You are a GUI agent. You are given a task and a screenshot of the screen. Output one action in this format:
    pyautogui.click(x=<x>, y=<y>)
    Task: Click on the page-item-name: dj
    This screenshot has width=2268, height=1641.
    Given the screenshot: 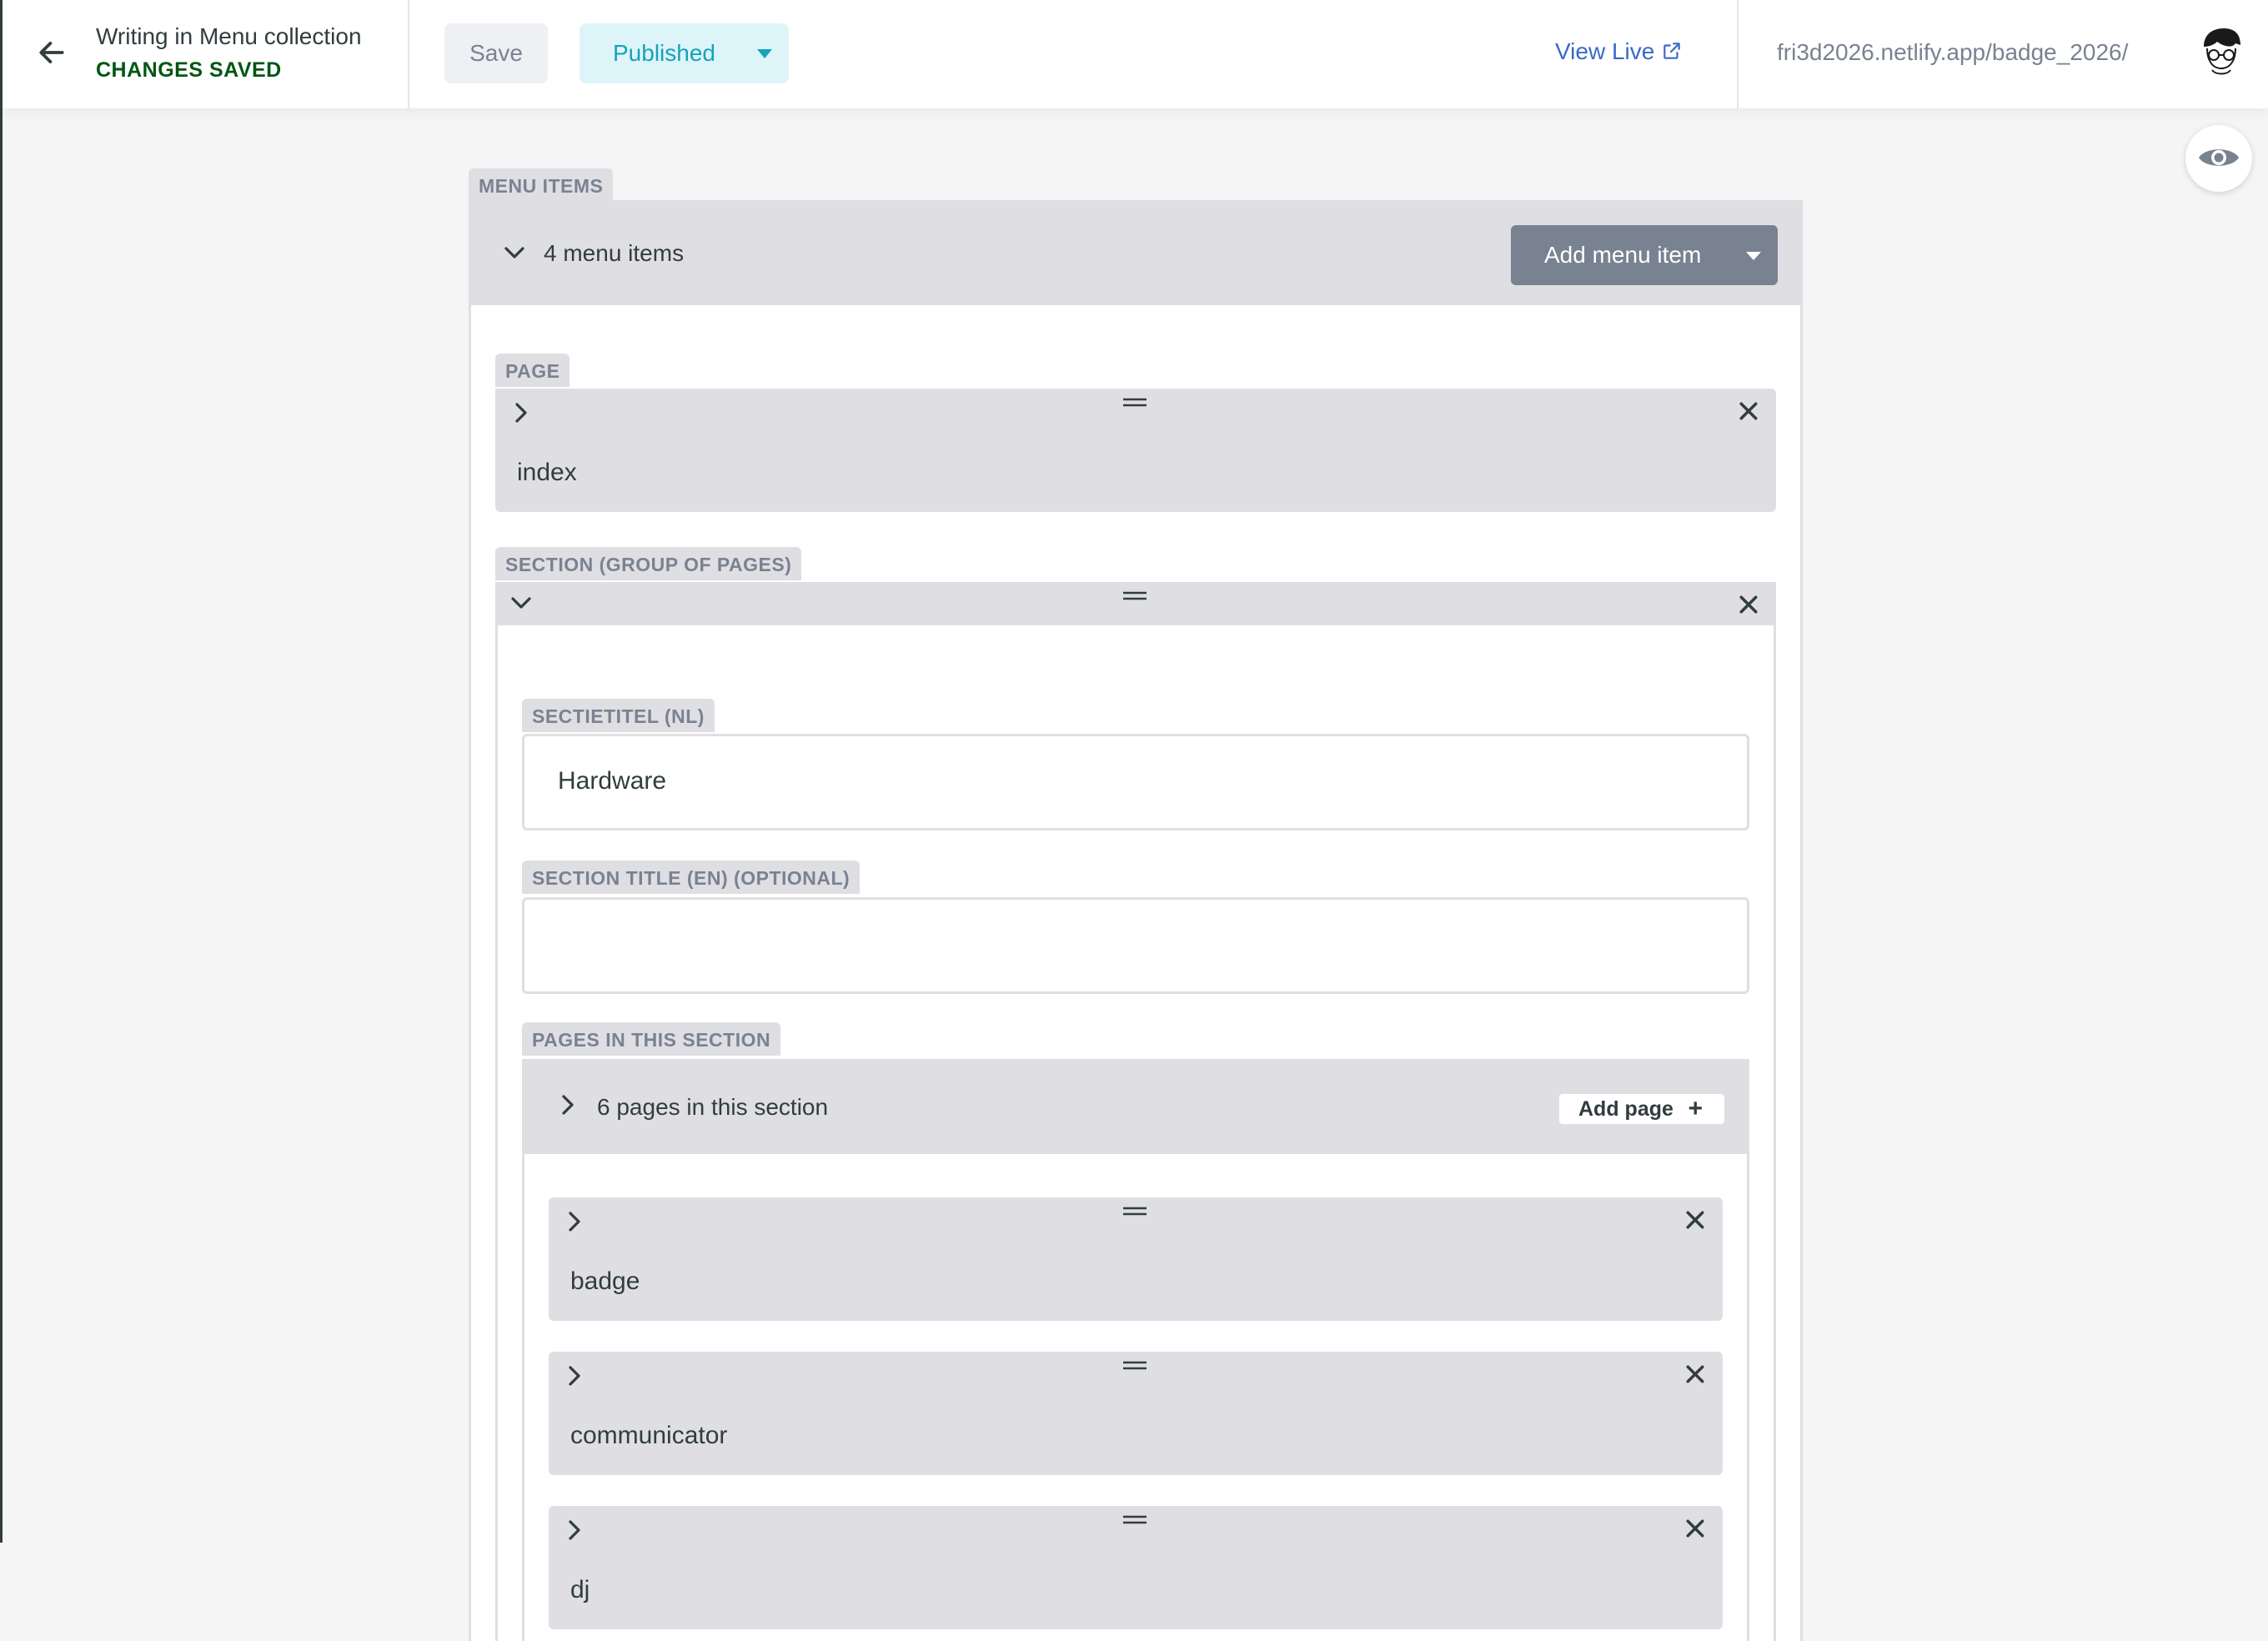 What is the action you would take?
    pyautogui.click(x=580, y=1589)
    